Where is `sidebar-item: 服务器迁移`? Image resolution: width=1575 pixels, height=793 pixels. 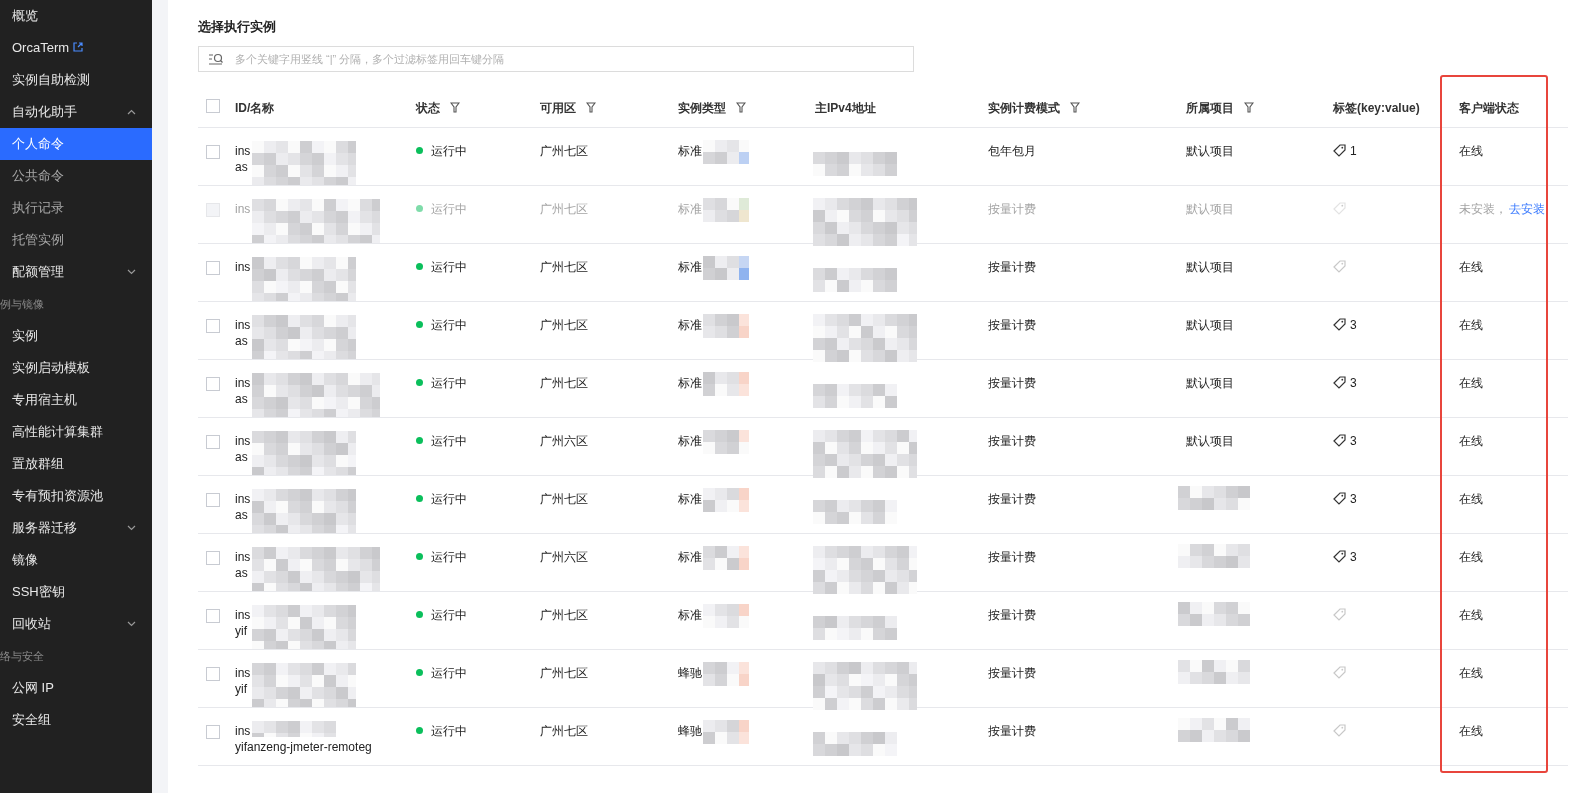
sidebar-item: 服务器迁移 is located at coordinates (76, 528).